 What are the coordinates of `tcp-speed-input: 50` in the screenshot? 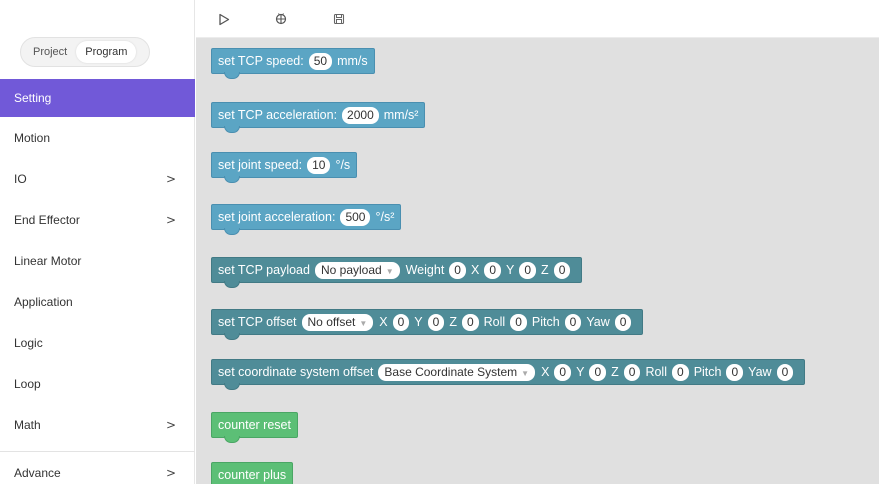 It's located at (320, 61).